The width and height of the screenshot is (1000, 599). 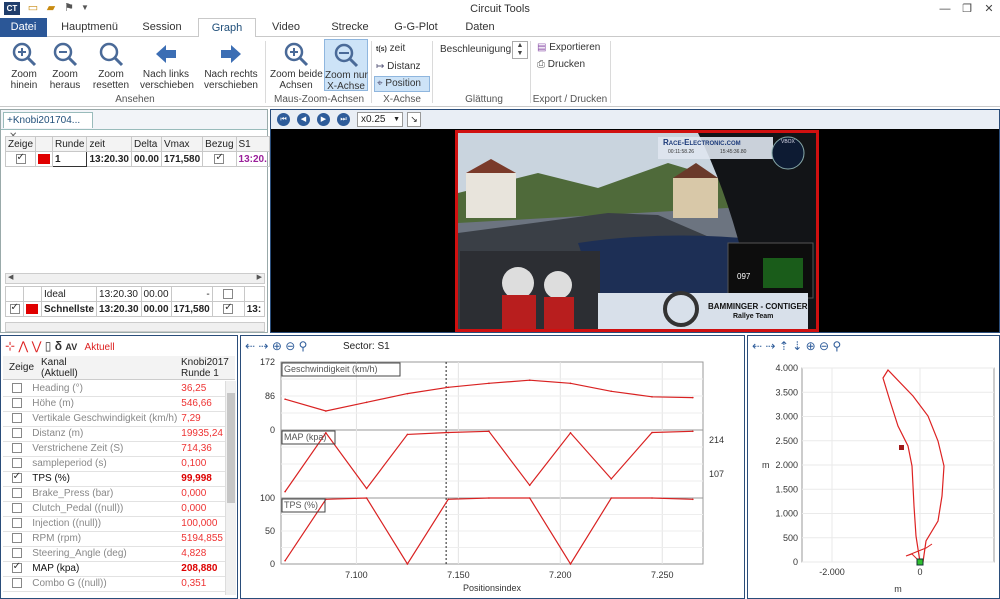 I want to click on tab-hauptmenue: Hauptmenü, so click(x=89, y=27).